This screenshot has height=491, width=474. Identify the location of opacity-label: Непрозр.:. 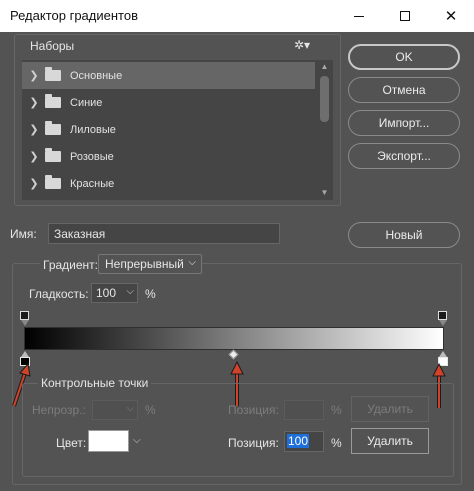
(59, 410).